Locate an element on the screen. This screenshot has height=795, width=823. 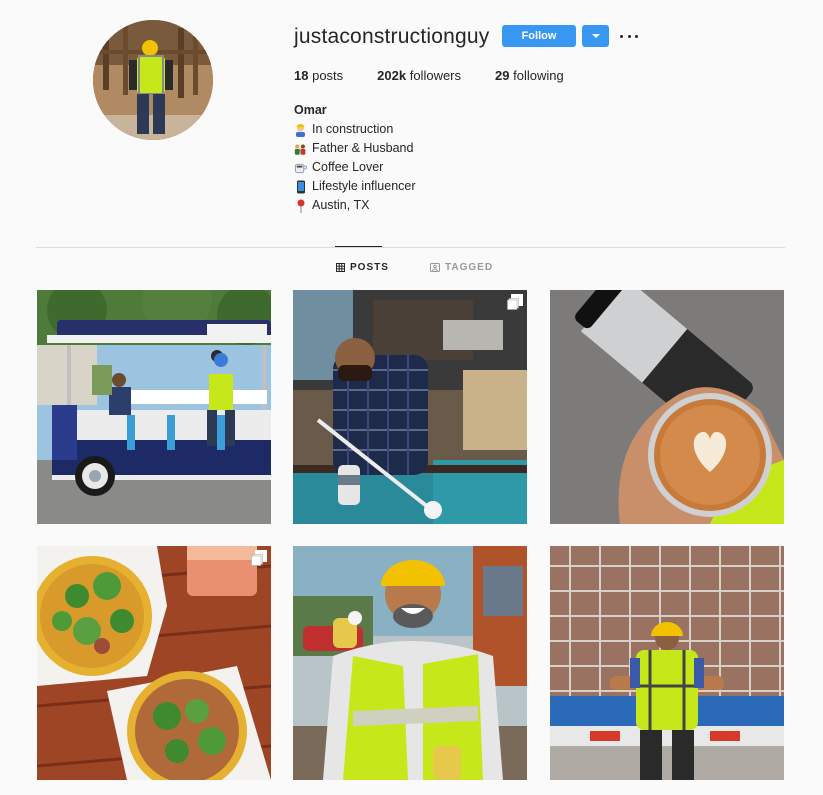
profile-stats: 18 posts 202k followers 29 following is located at coordinates (446, 75).